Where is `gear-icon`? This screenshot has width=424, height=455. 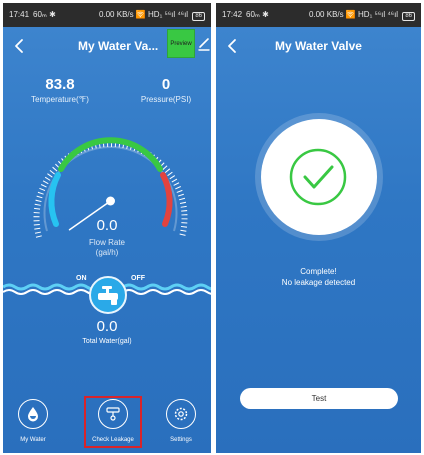
gear-icon is located at coordinates (181, 414).